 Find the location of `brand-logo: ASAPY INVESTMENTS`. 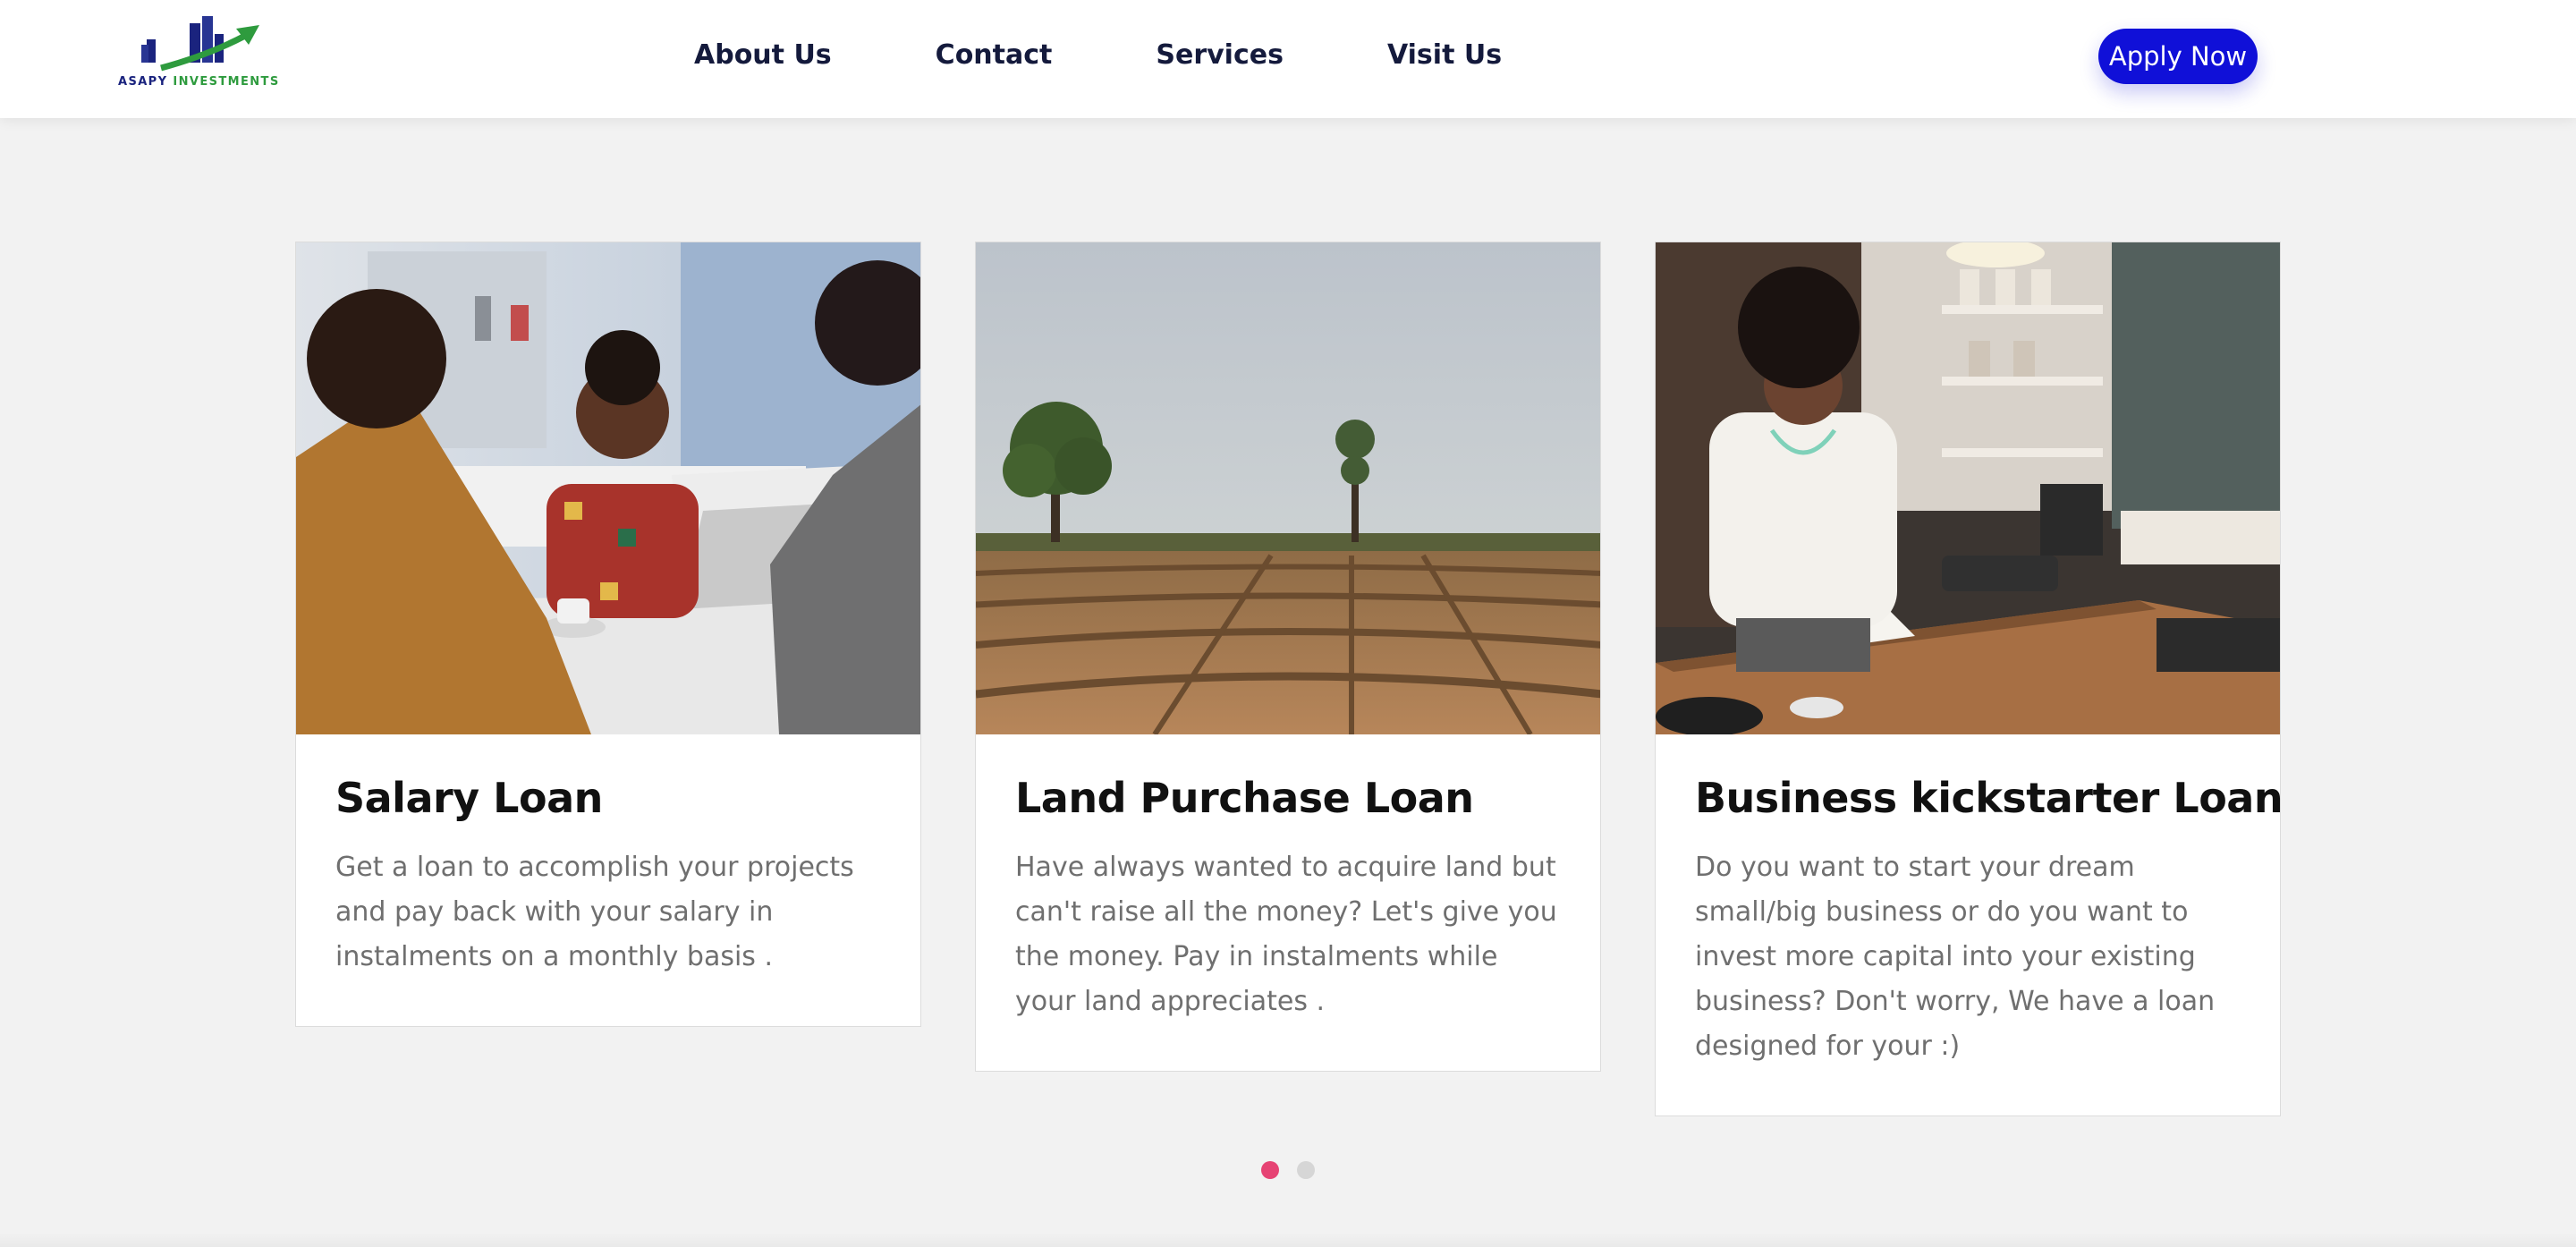

brand-logo: ASAPY INVESTMENTS is located at coordinates (199, 52).